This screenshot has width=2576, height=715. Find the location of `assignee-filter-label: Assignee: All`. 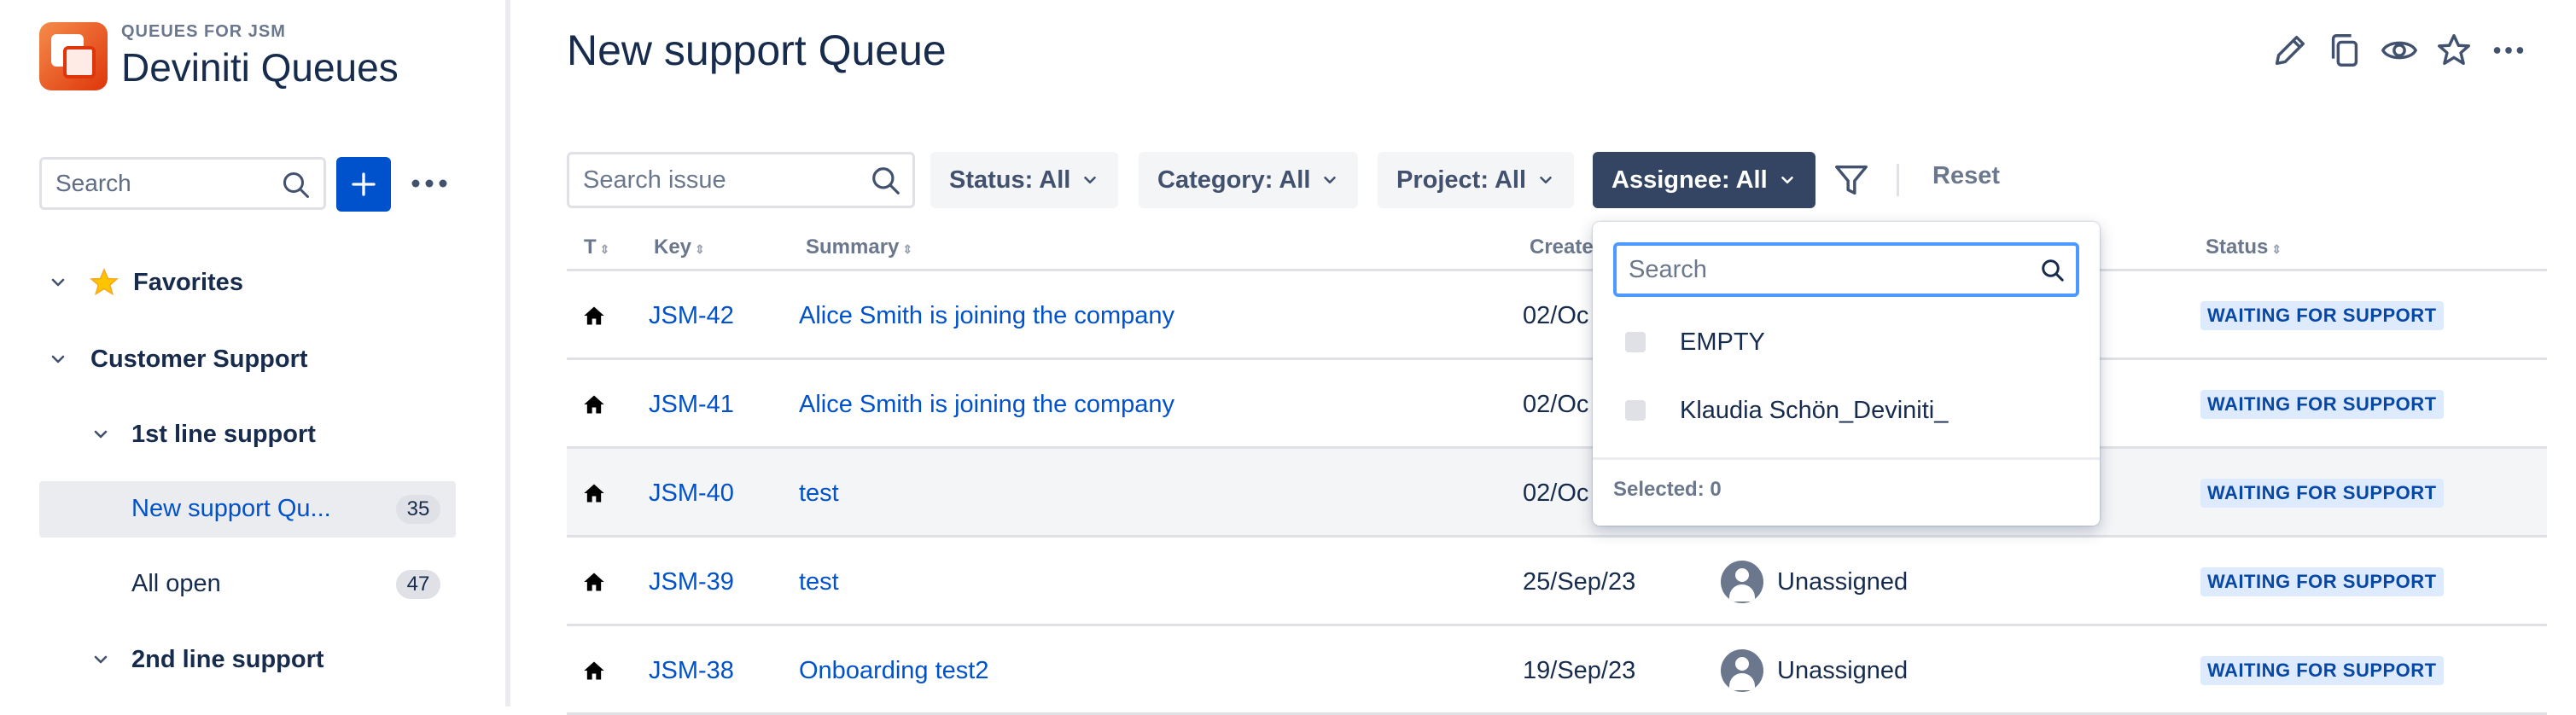

assignee-filter-label: Assignee: All is located at coordinates (1689, 180).